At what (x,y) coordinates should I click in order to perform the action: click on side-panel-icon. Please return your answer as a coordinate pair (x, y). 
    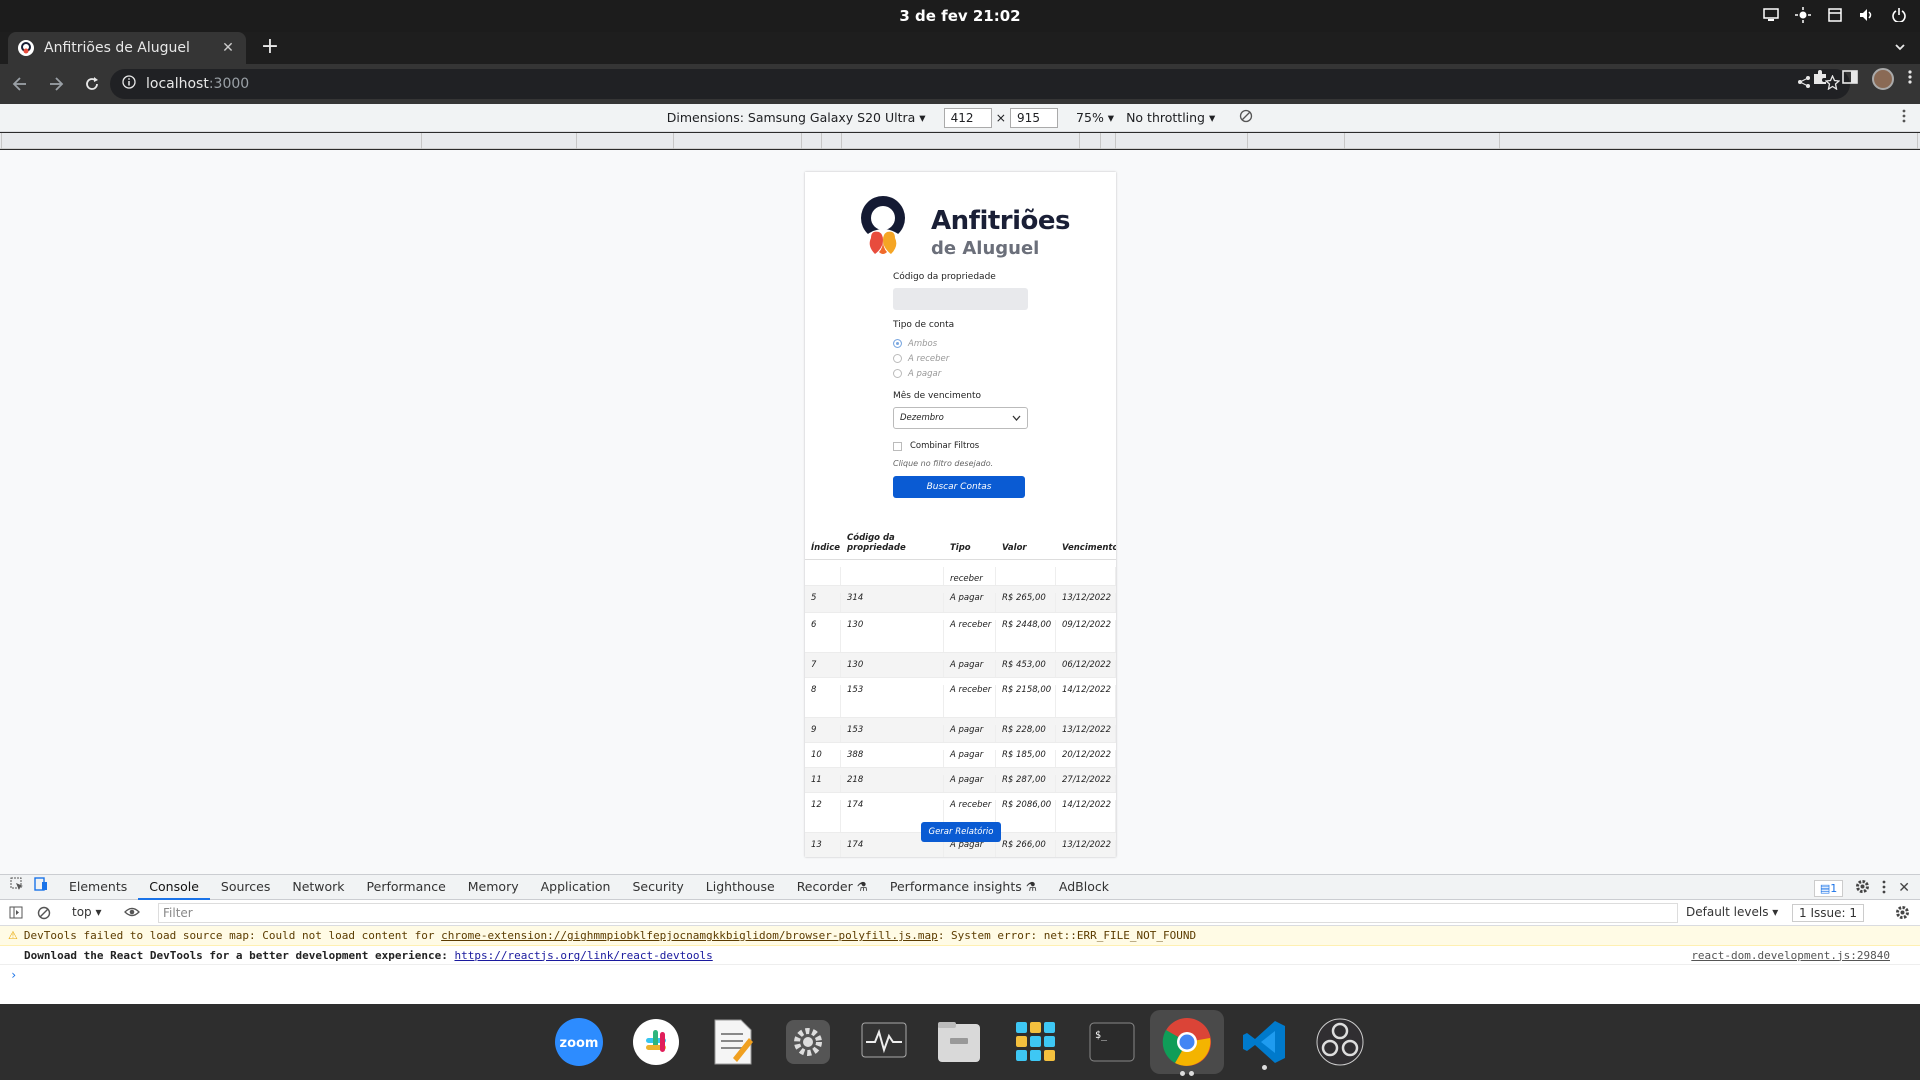
    Looking at the image, I should click on (1850, 79).